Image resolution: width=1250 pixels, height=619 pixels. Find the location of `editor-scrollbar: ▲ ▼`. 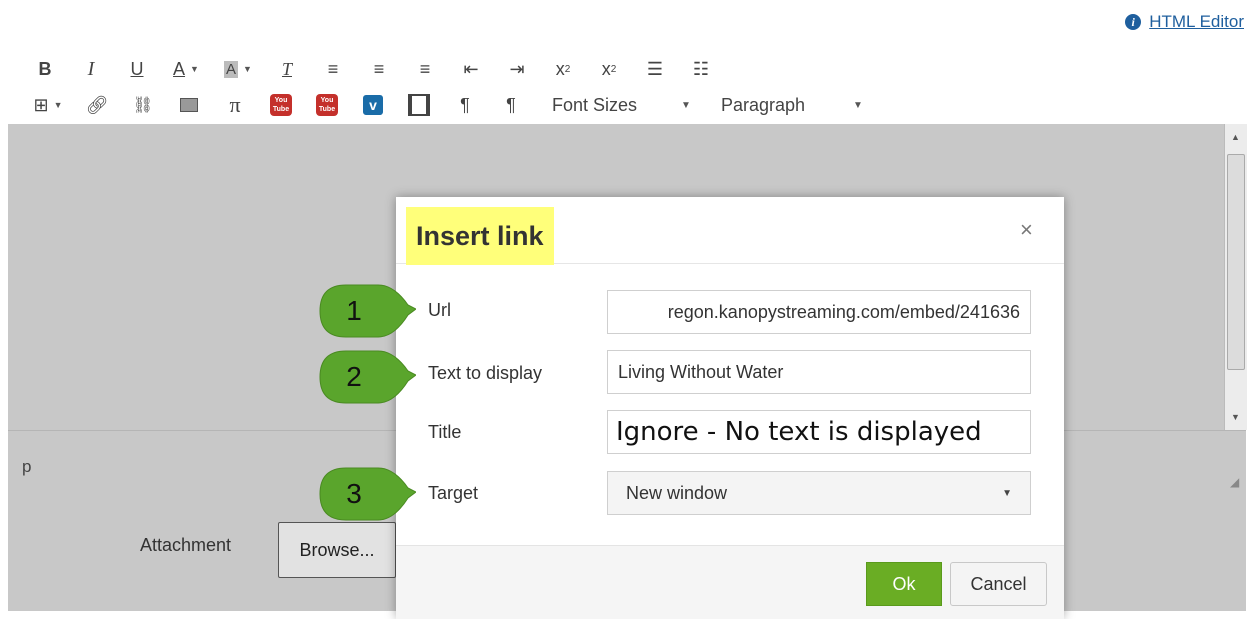

editor-scrollbar: ▲ ▼ is located at coordinates (1235, 277).